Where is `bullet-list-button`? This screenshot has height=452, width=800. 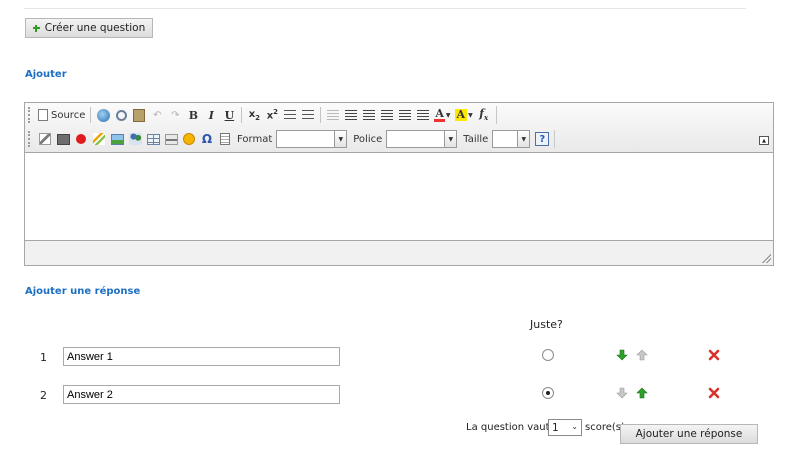
bullet-list-button is located at coordinates (308, 115).